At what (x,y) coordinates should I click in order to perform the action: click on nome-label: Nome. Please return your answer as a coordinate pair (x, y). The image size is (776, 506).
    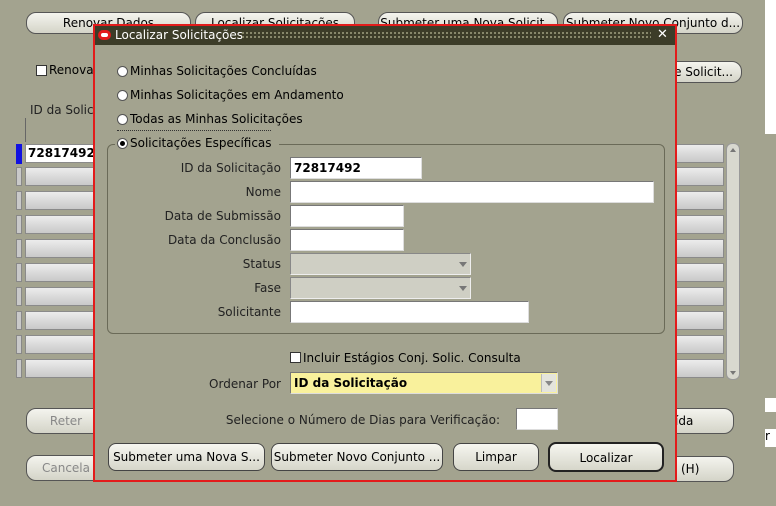
    Looking at the image, I should click on (263, 192).